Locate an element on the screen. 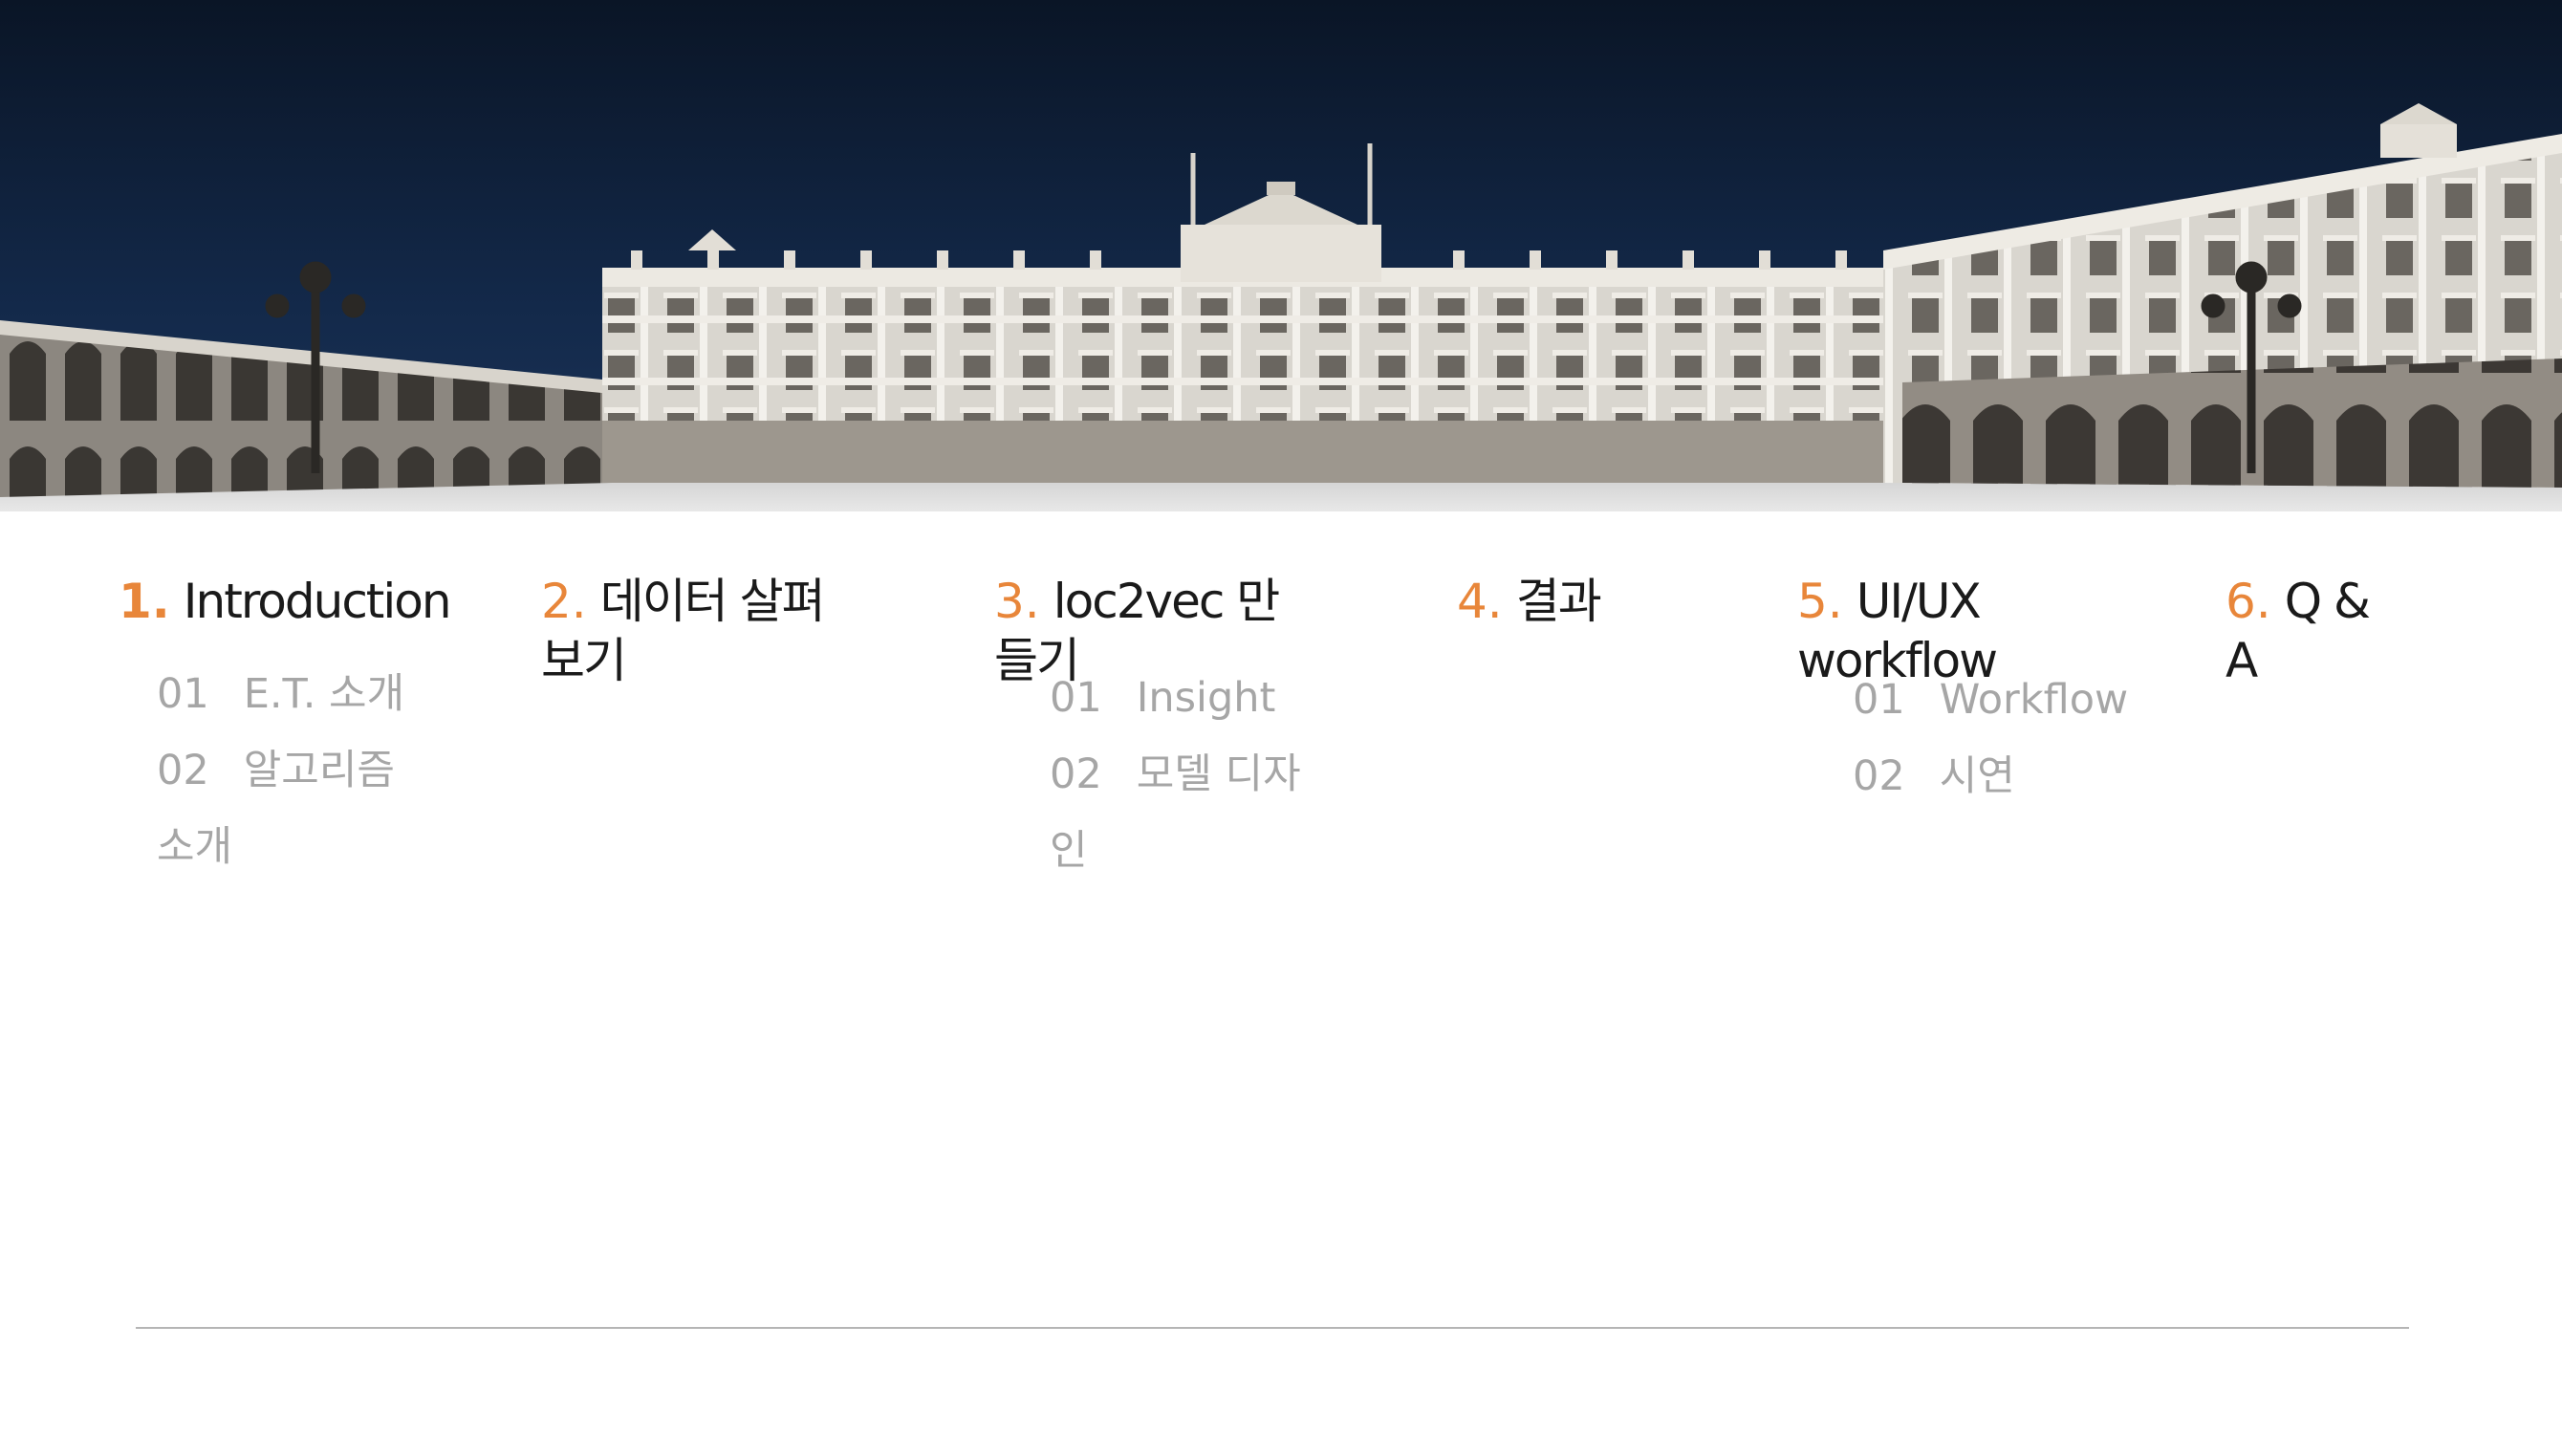 The height and width of the screenshot is (1456, 2562). section-title-text: 결과 is located at coordinates (1558, 601).